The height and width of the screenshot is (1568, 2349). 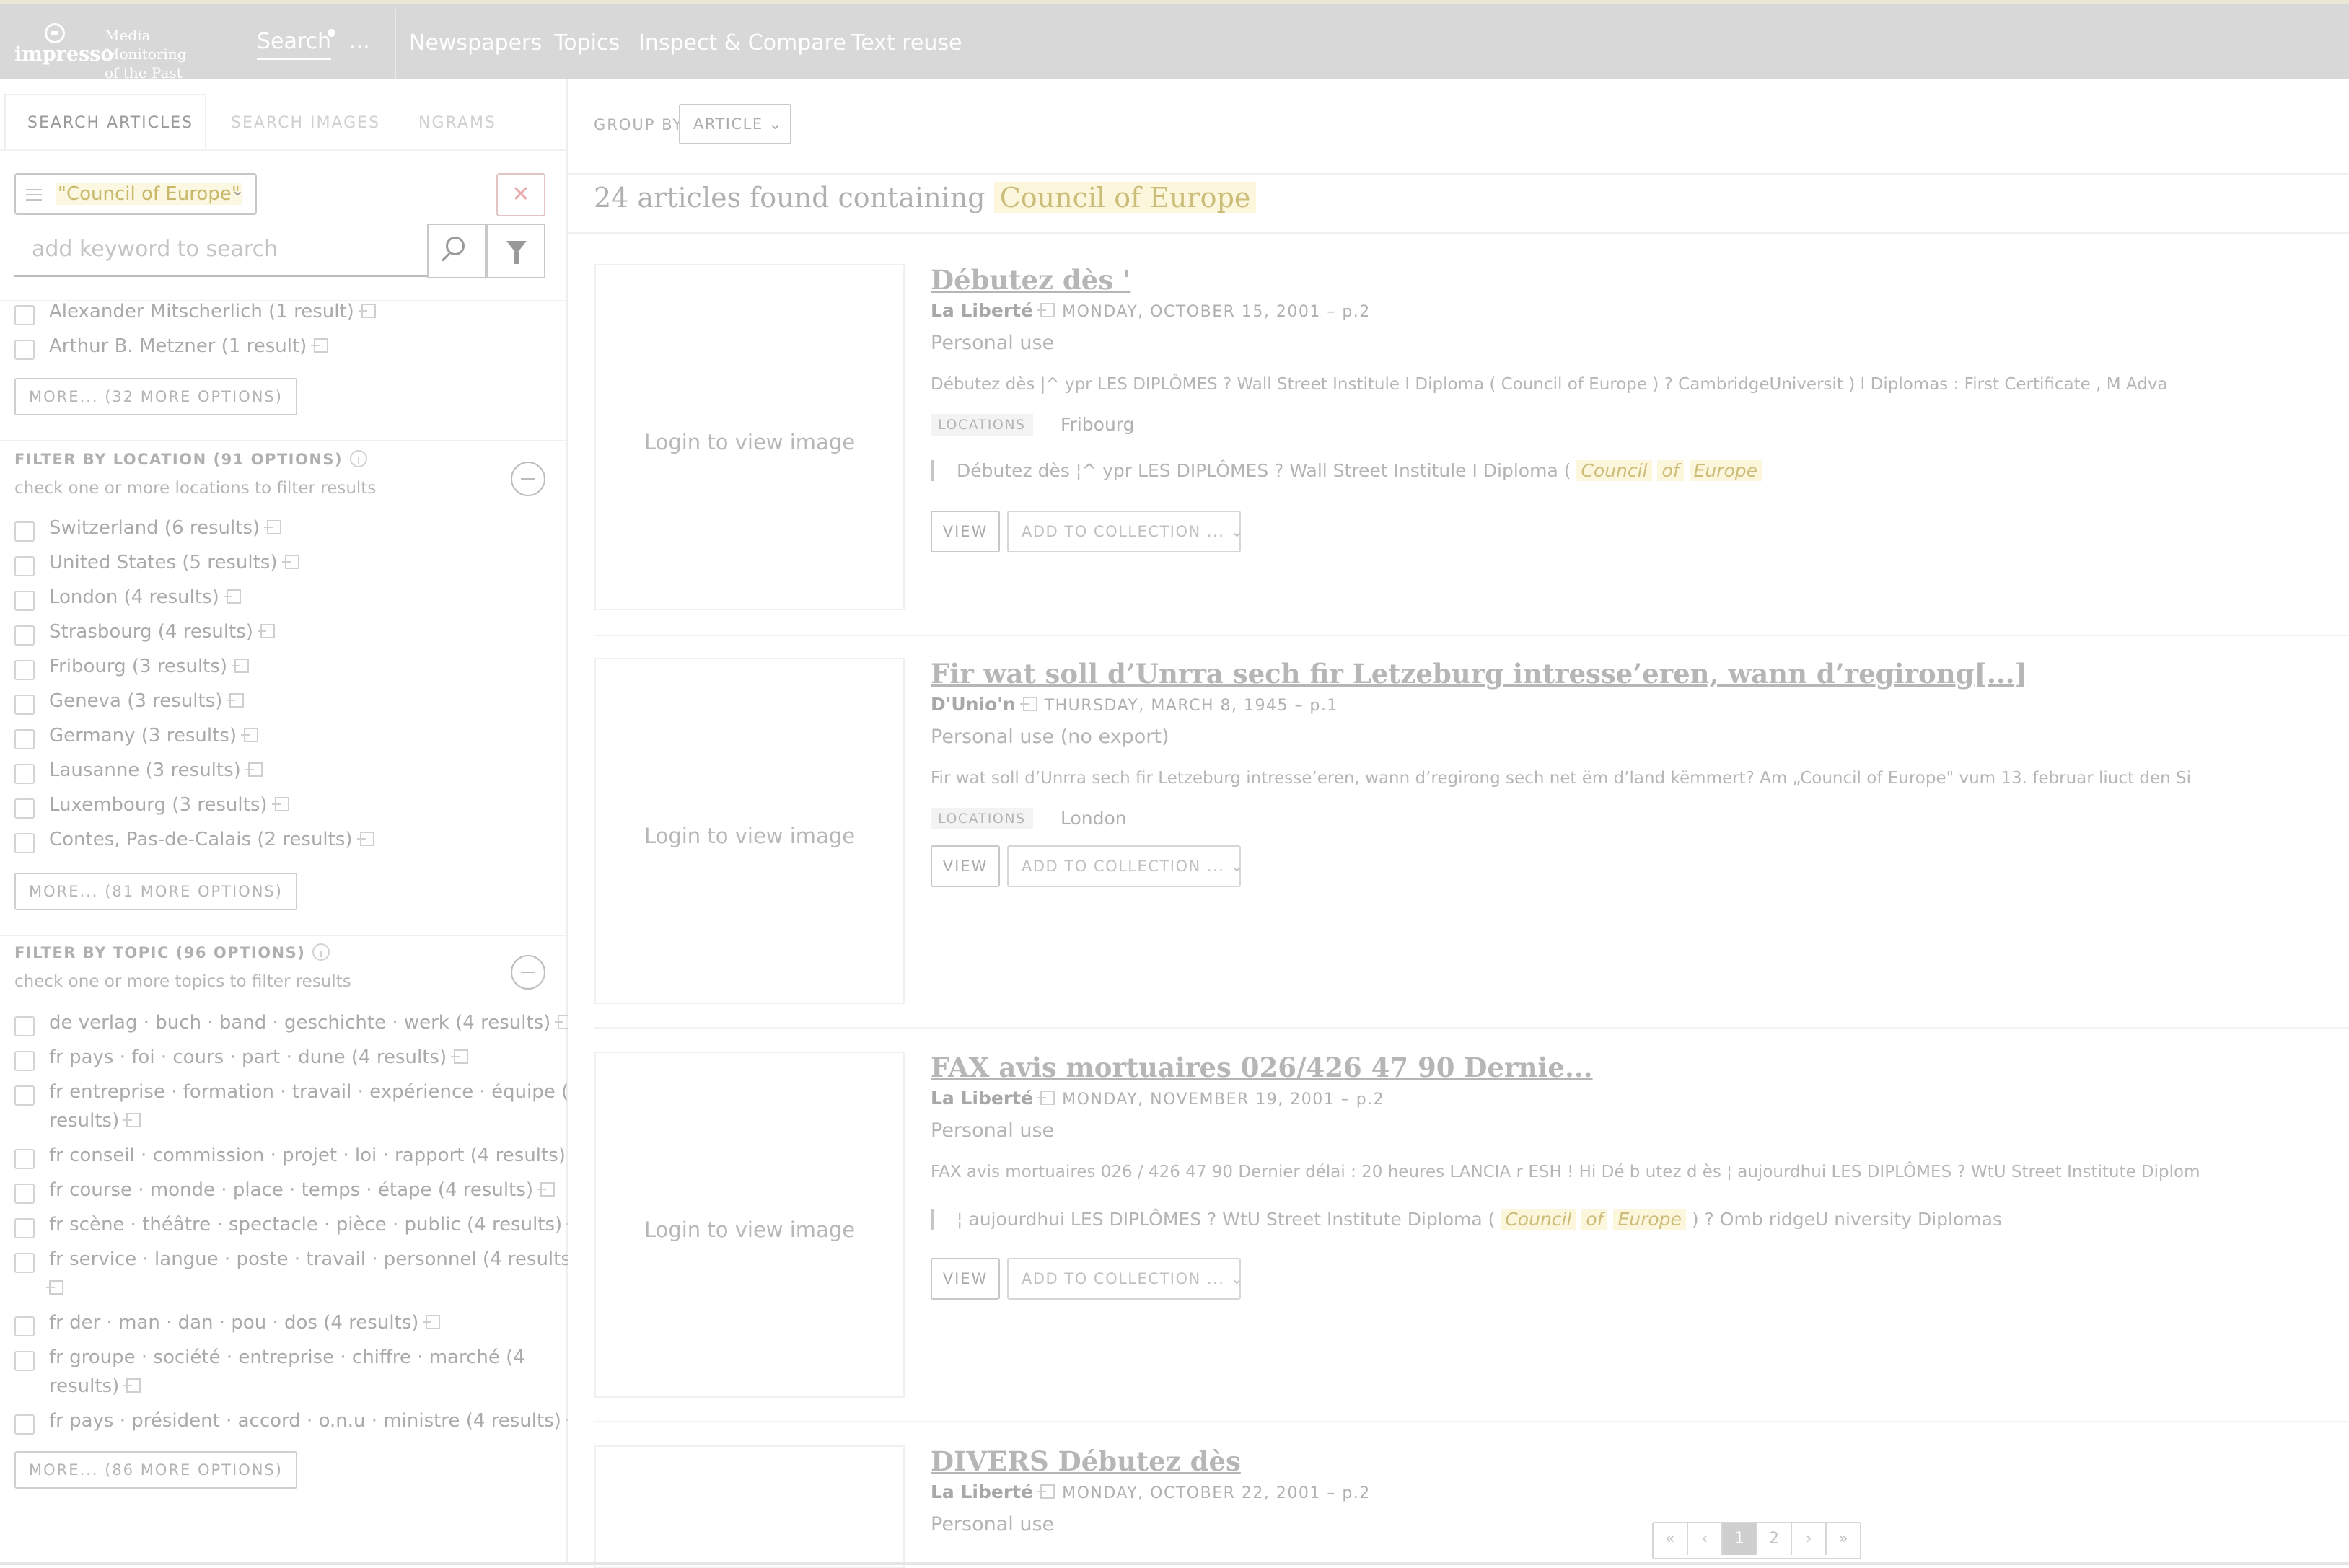 What do you see at coordinates (135, 194) in the screenshot?
I see `query-chip: "Council of Europe" ⌄` at bounding box center [135, 194].